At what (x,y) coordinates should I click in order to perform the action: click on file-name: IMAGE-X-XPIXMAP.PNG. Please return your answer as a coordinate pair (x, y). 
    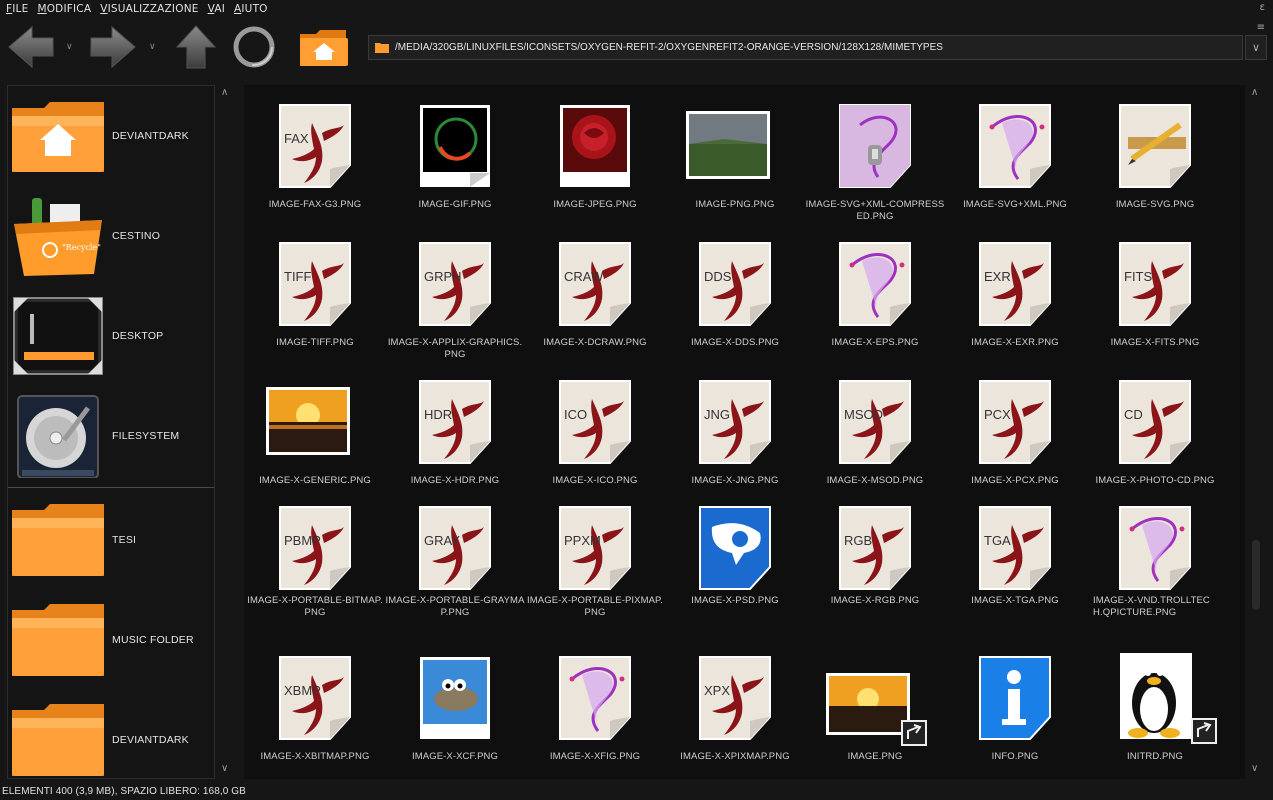
    Looking at the image, I should click on (735, 756).